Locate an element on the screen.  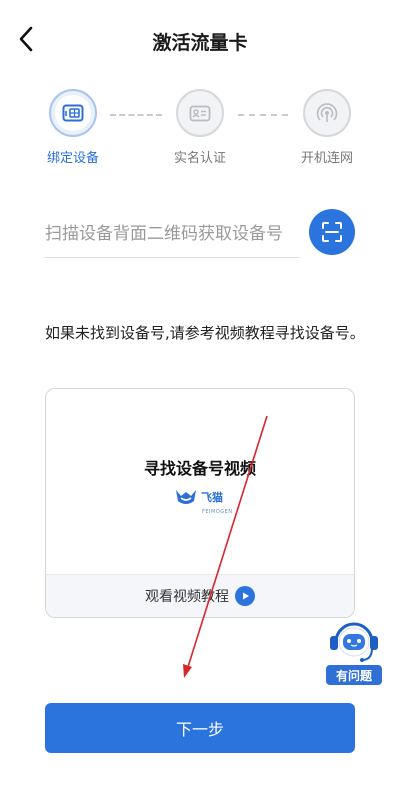
help-badge: 有问题 is located at coordinates (354, 675).